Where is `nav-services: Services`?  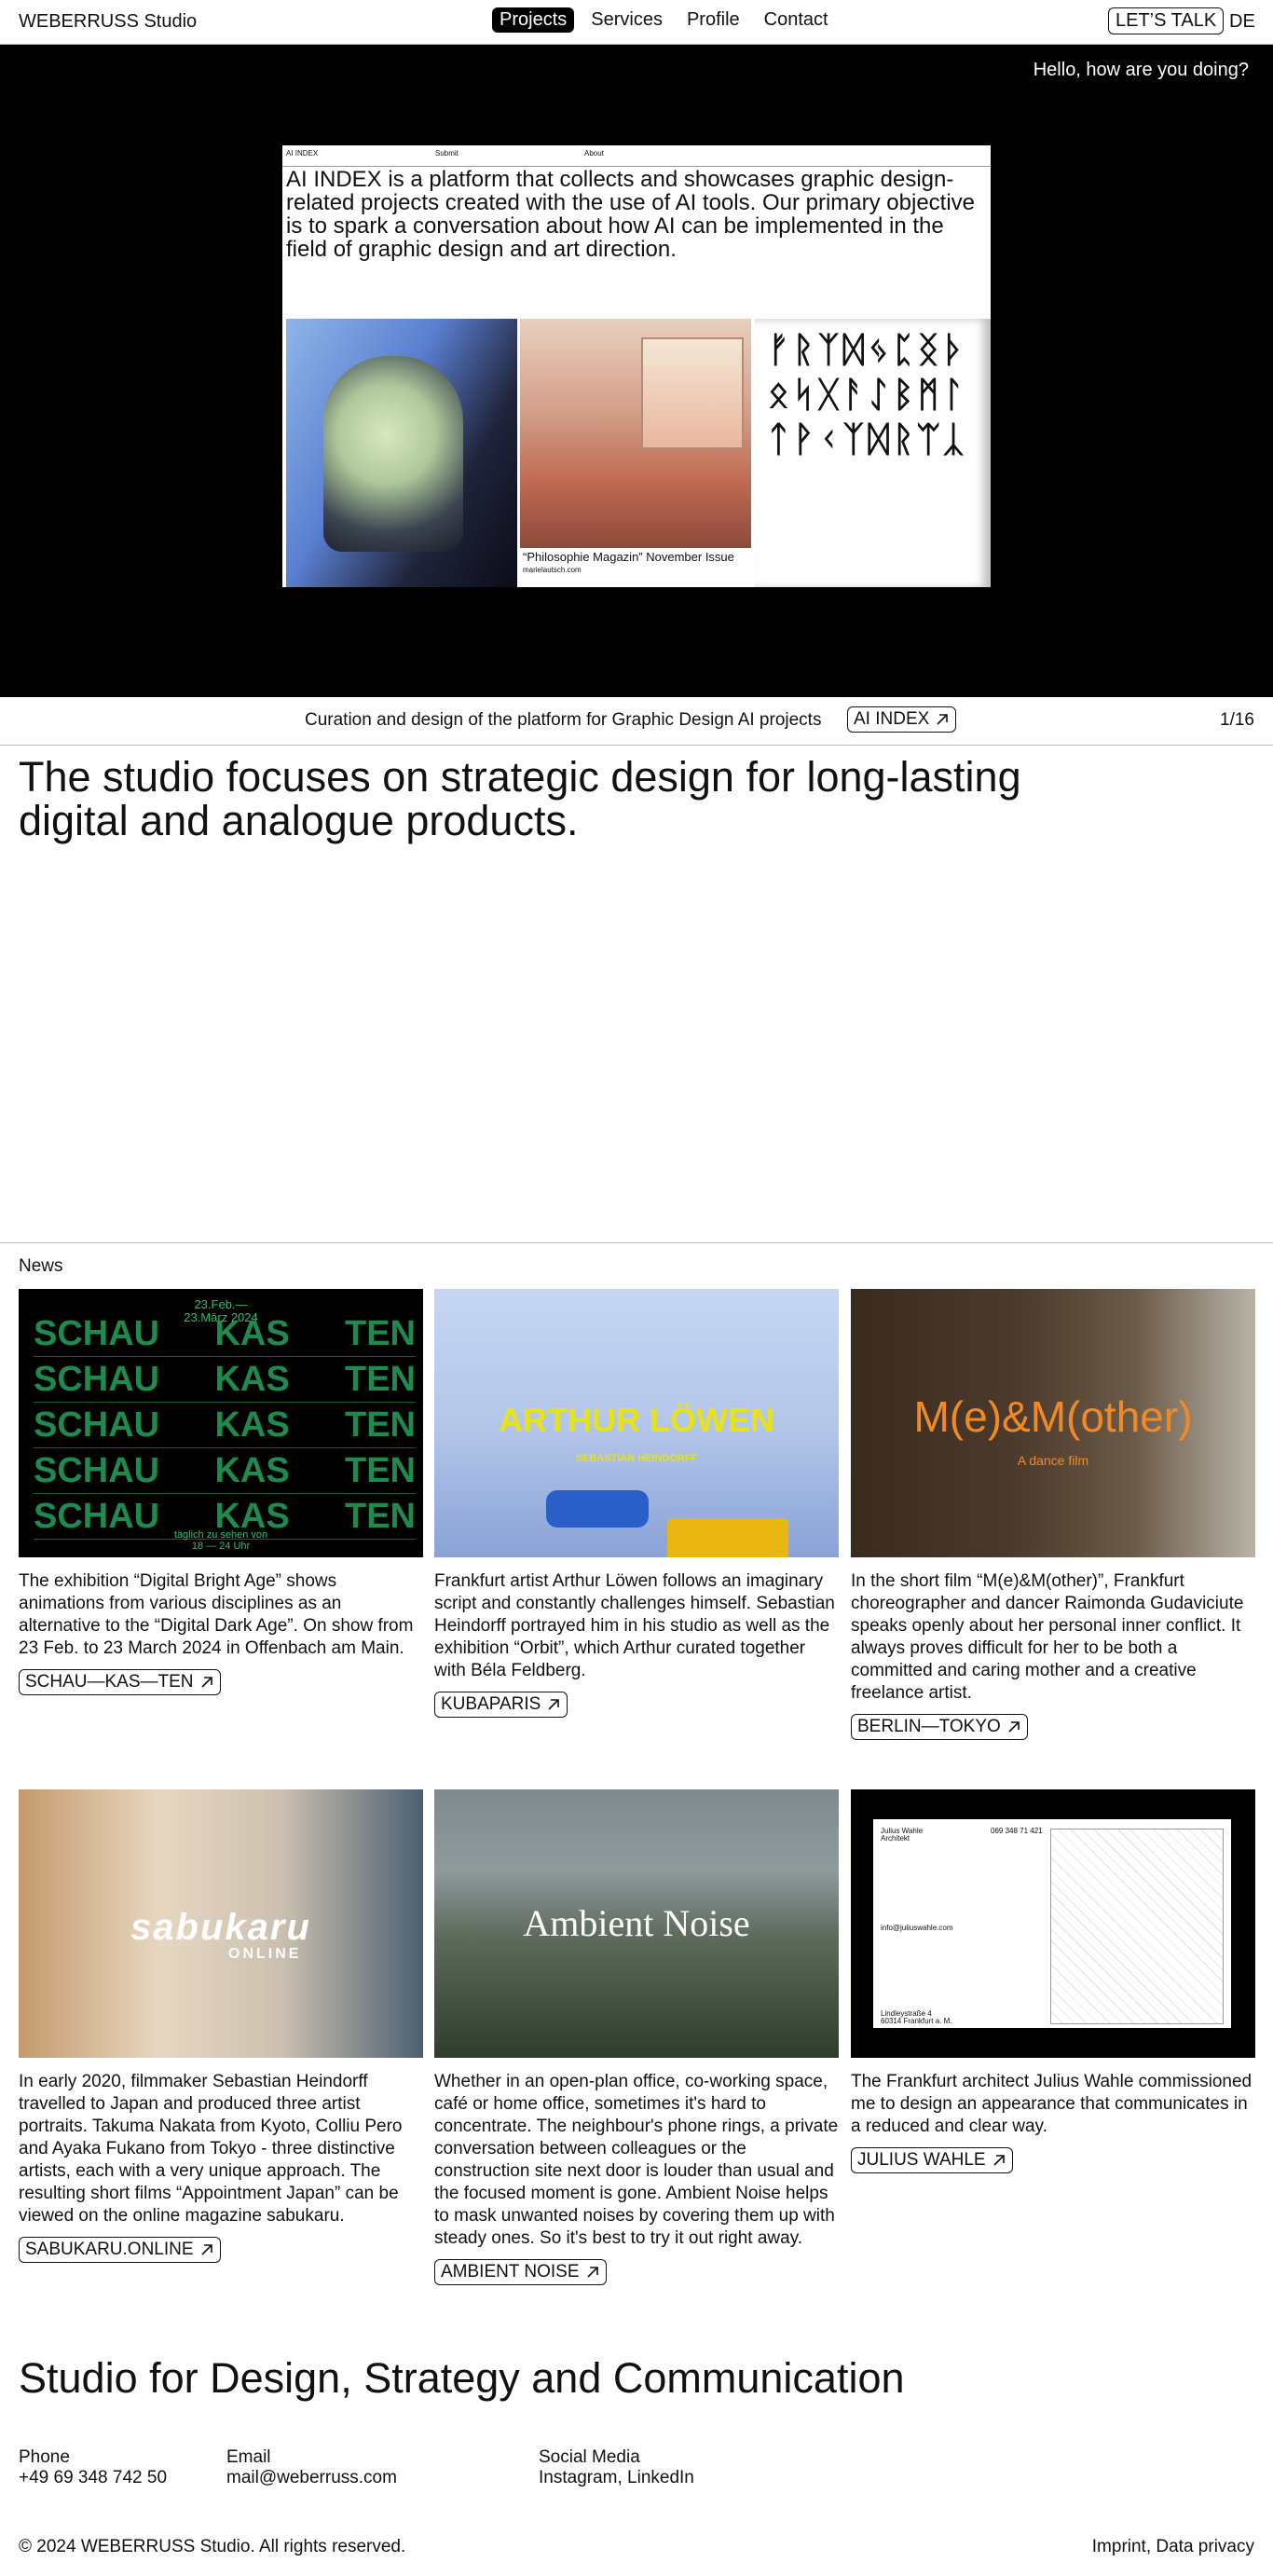 nav-services: Services is located at coordinates (626, 20).